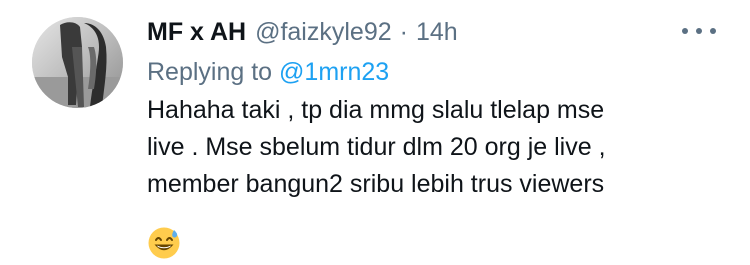 Image resolution: width=750 pixels, height=265 pixels. I want to click on avatar-photo, so click(77, 62).